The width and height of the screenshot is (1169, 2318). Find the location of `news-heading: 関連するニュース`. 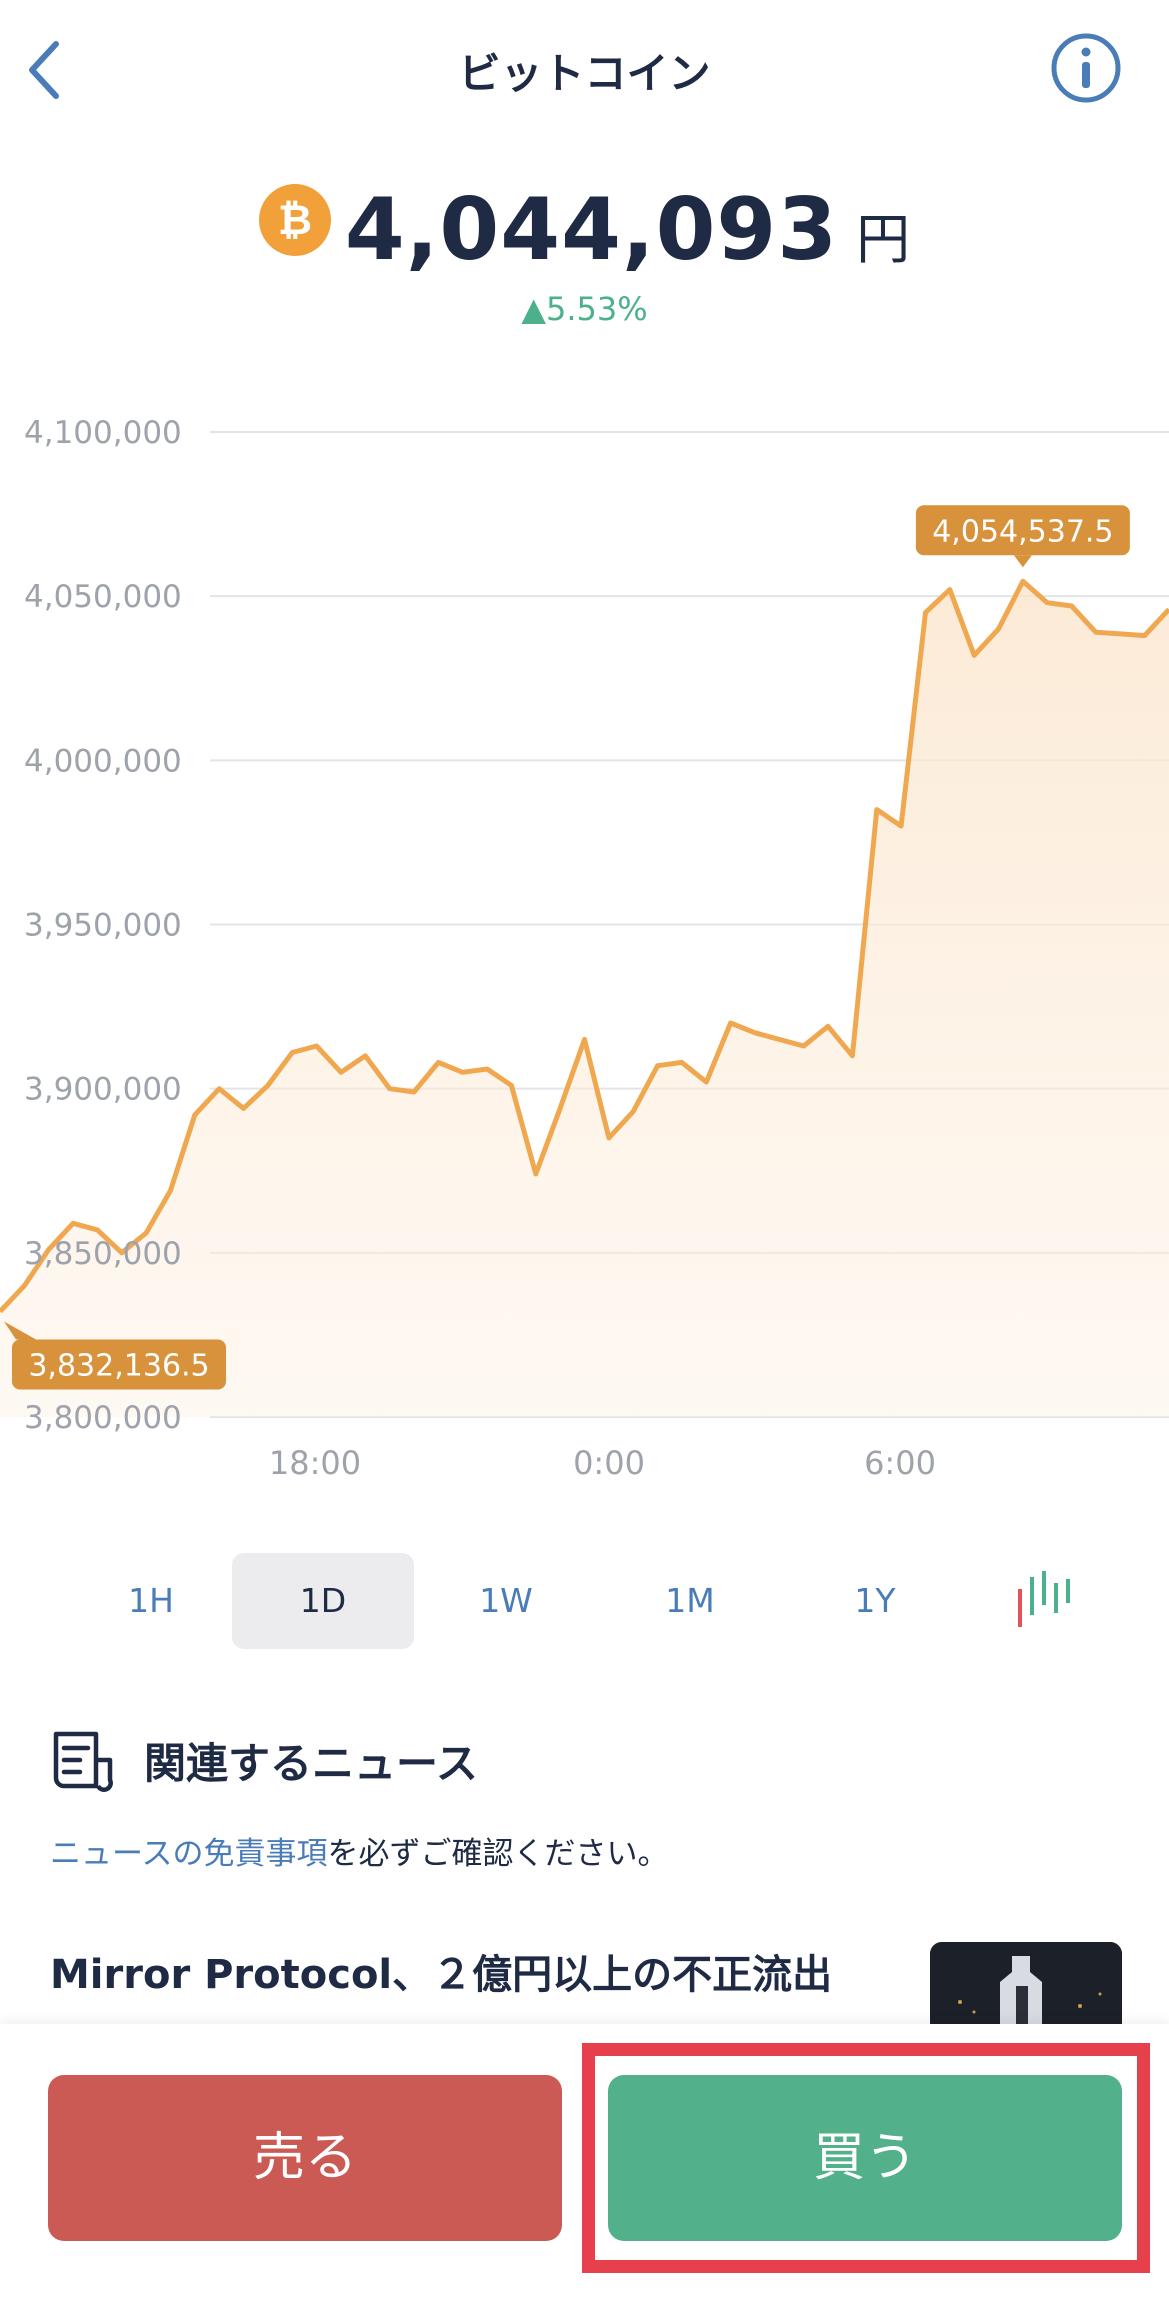

news-heading: 関連するニュース is located at coordinates (311, 1763).